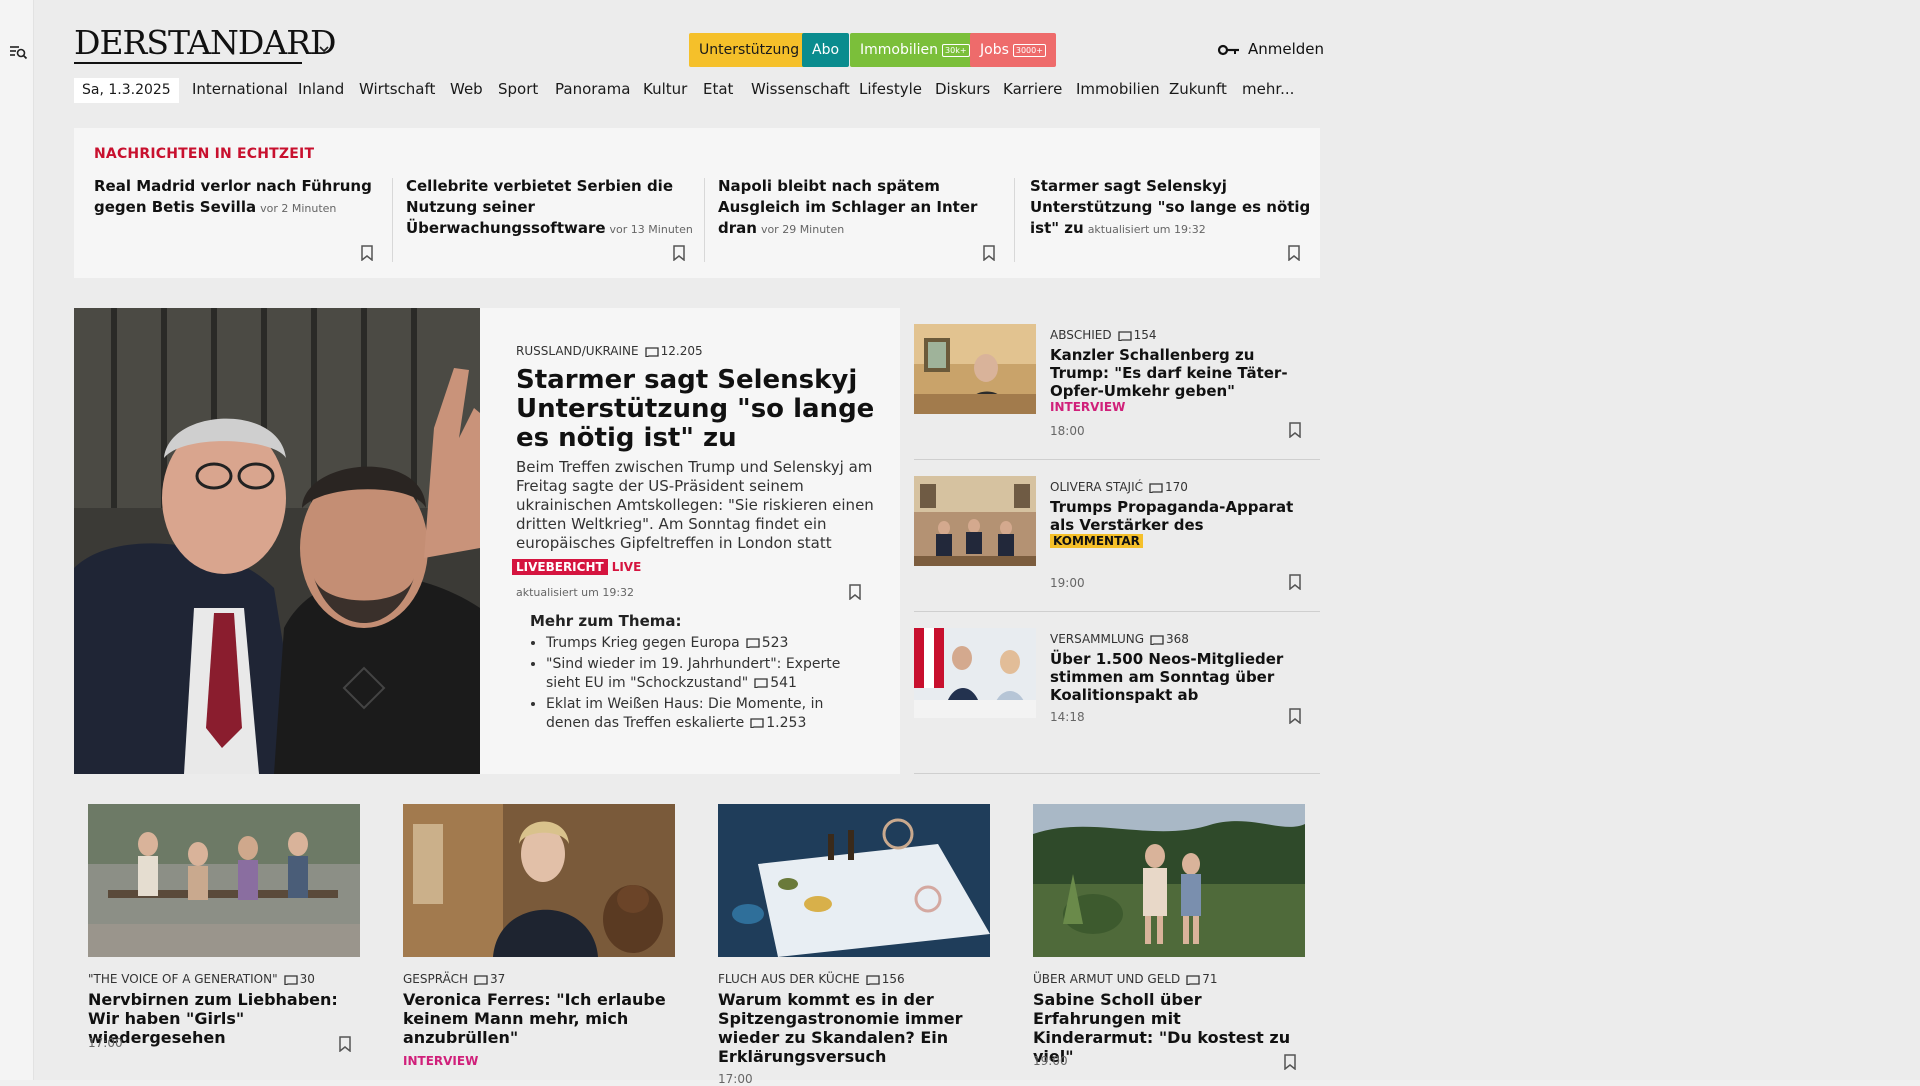  I want to click on lead-photo-starmer-selenskyj, so click(277, 541).